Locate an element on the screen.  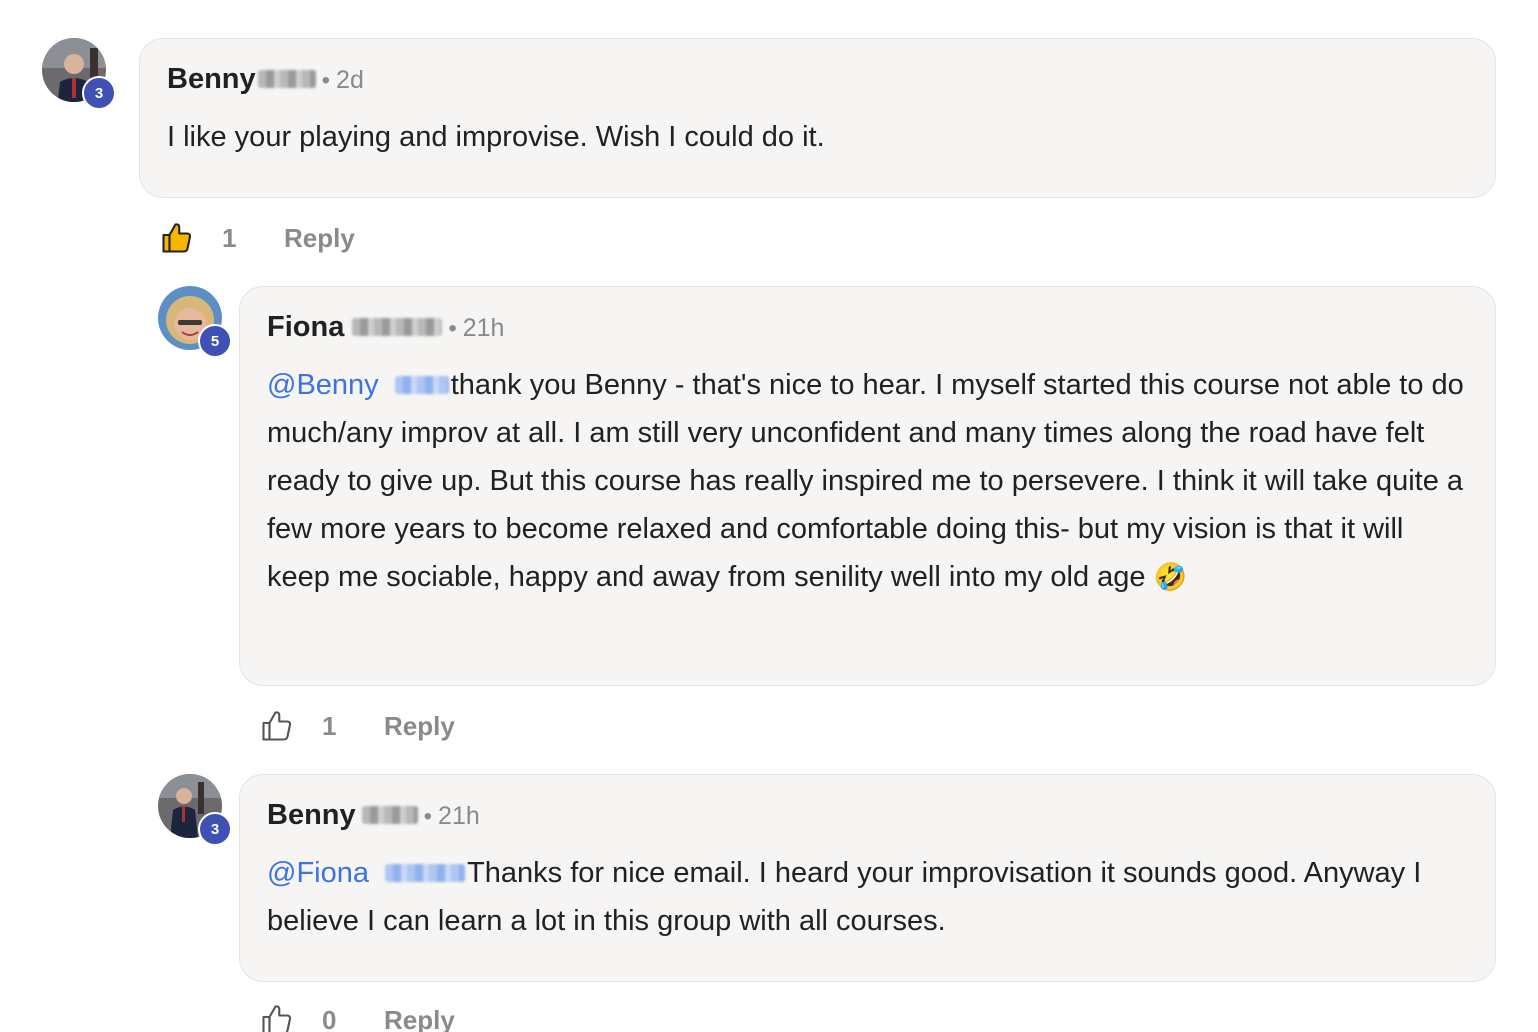
like-count: 0 is located at coordinates (329, 1018).